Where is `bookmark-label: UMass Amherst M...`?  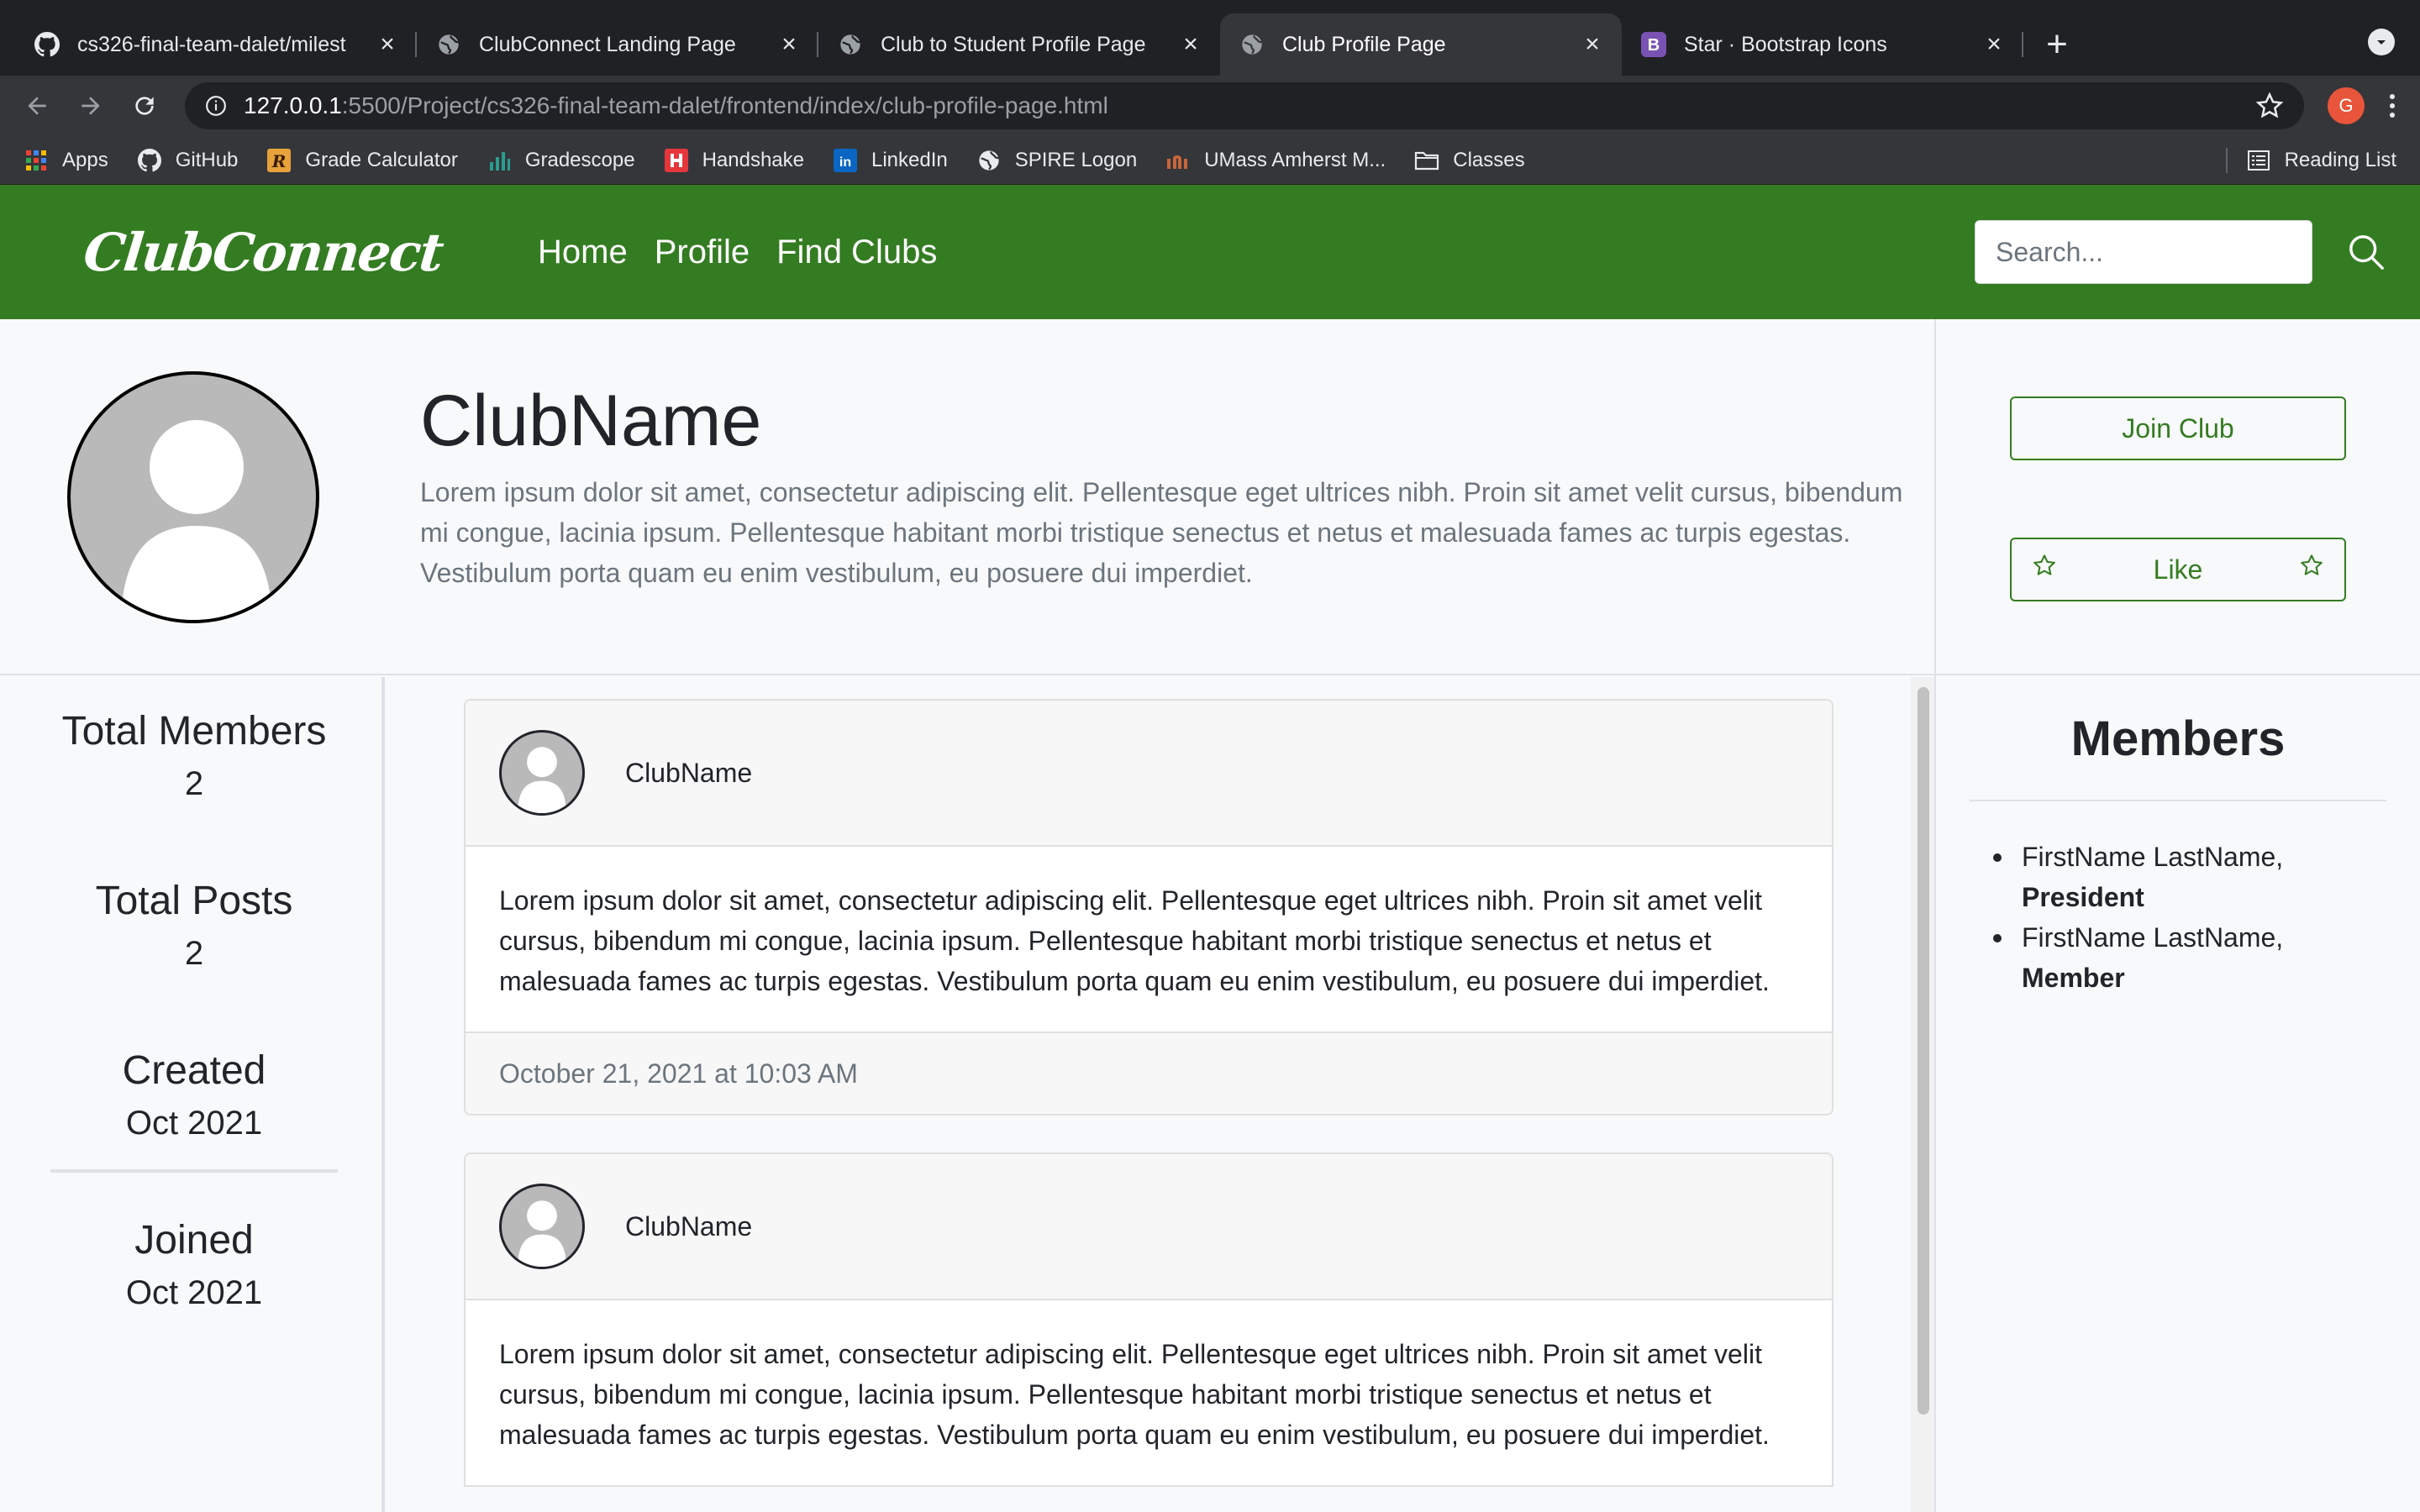 bookmark-label: UMass Amherst M... is located at coordinates (1295, 159).